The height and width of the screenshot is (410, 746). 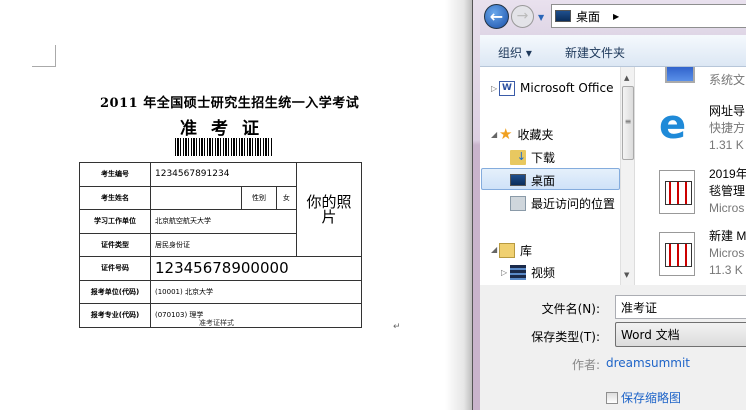 I want to click on row-label: 报考专业(代码), so click(x=115, y=315).